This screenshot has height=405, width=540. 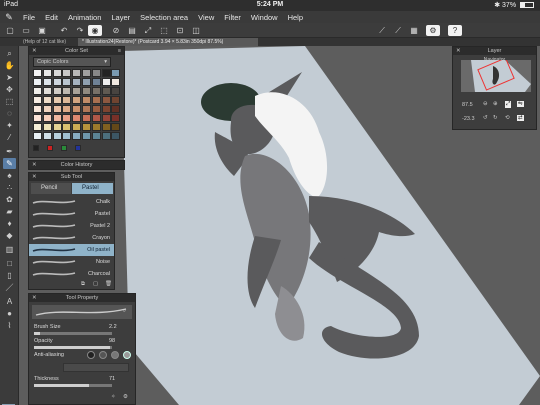 What do you see at coordinates (232, 17) in the screenshot?
I see `menu-filter: Filter` at bounding box center [232, 17].